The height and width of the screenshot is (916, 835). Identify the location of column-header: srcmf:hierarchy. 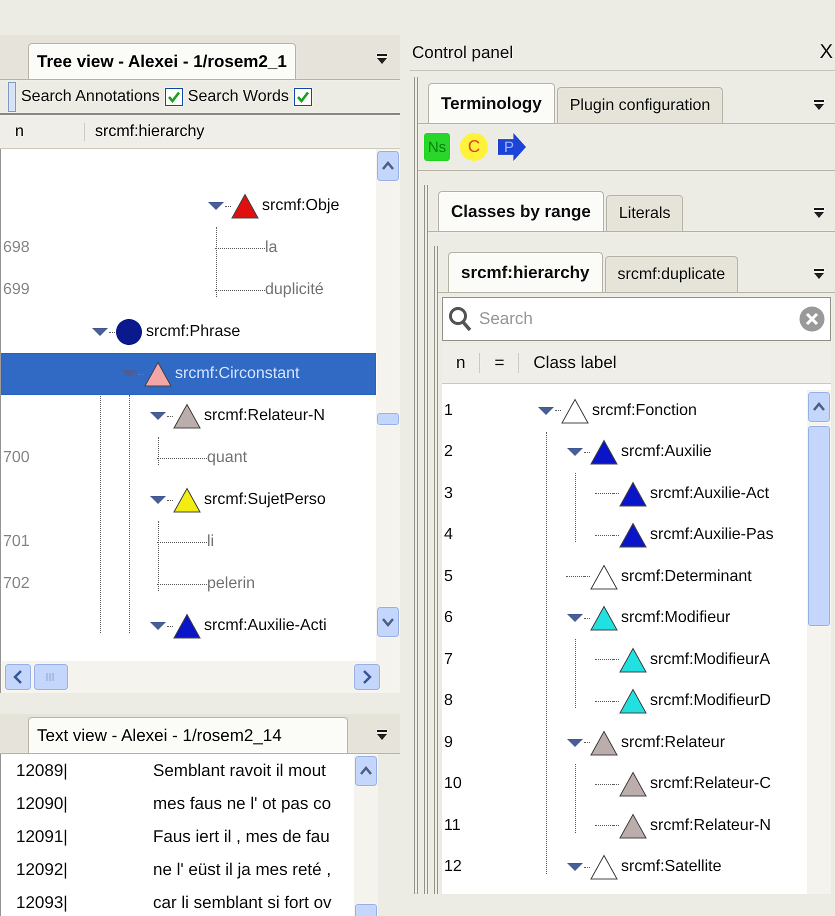
(144, 131).